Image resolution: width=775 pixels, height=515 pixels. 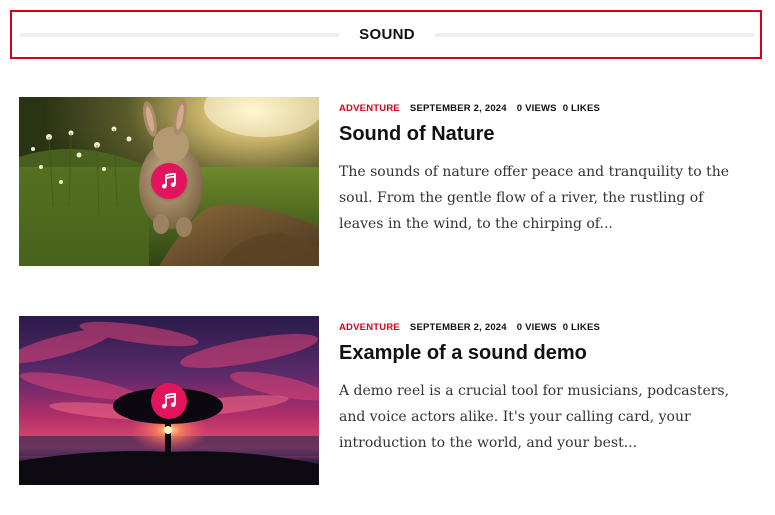 I want to click on section-header: SOUND, so click(x=386, y=34).